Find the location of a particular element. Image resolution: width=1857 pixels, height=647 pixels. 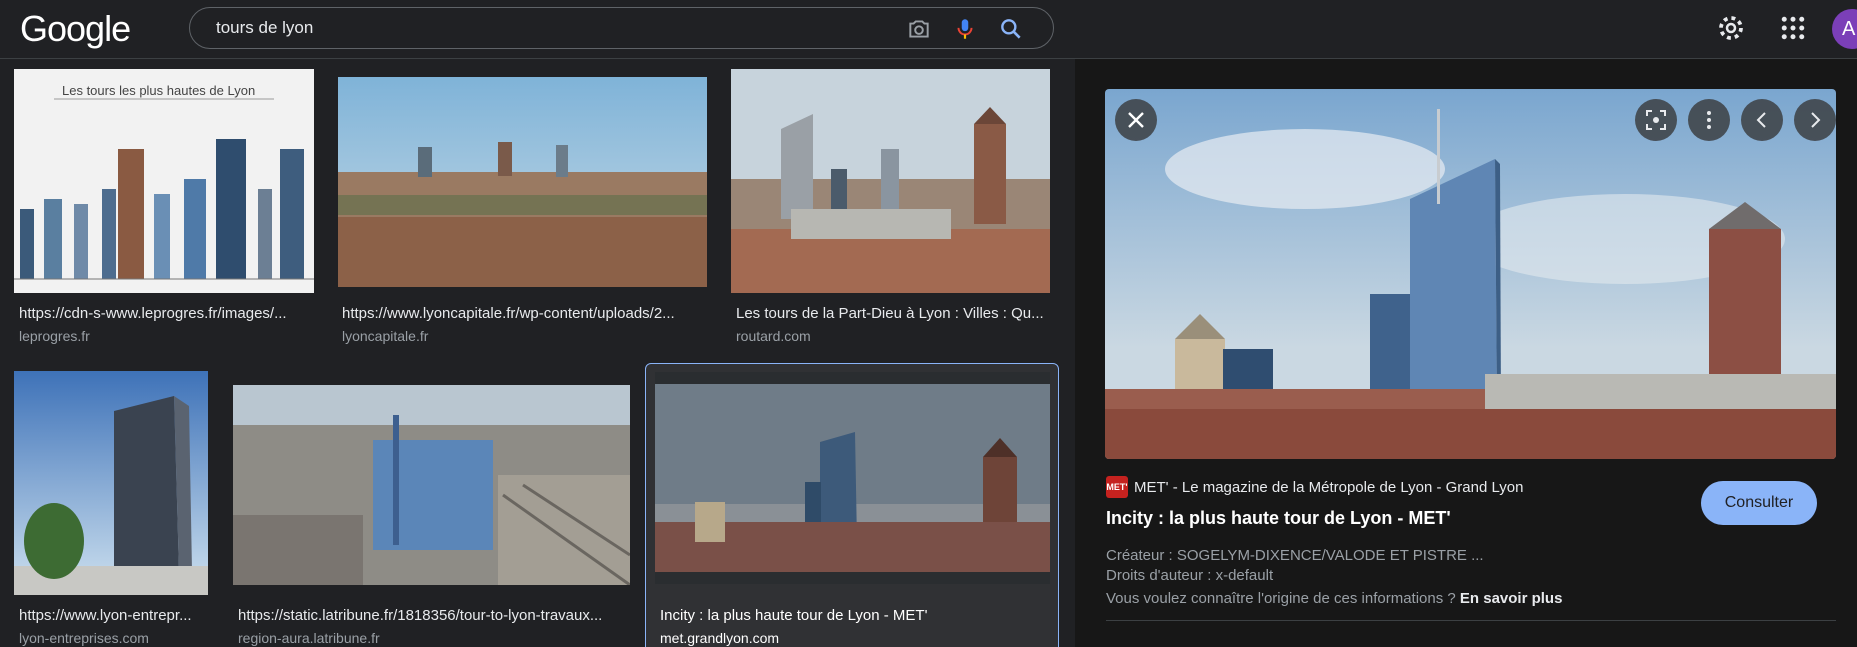

camera-icon is located at coordinates (919, 29).